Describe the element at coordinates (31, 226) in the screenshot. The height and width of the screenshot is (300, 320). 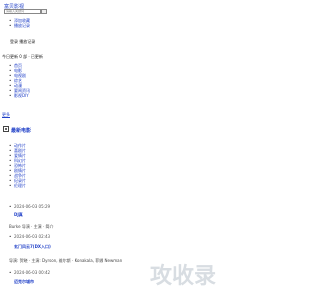
I see `article-desc: Burke 导演 · 主演 · 简介` at that location.